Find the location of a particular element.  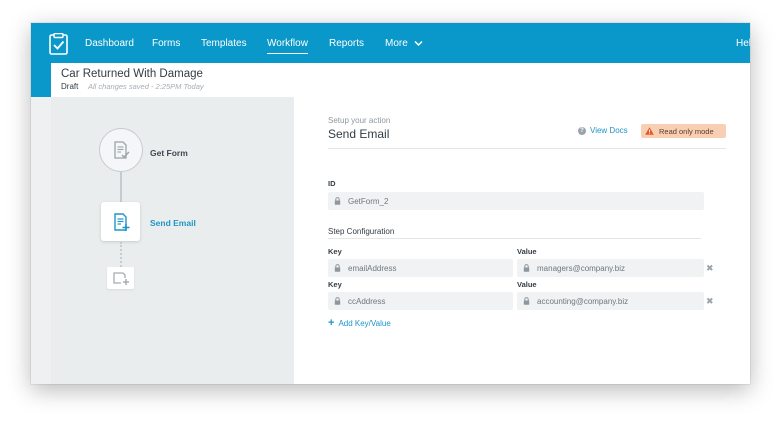

add-step-icon is located at coordinates (120, 278).